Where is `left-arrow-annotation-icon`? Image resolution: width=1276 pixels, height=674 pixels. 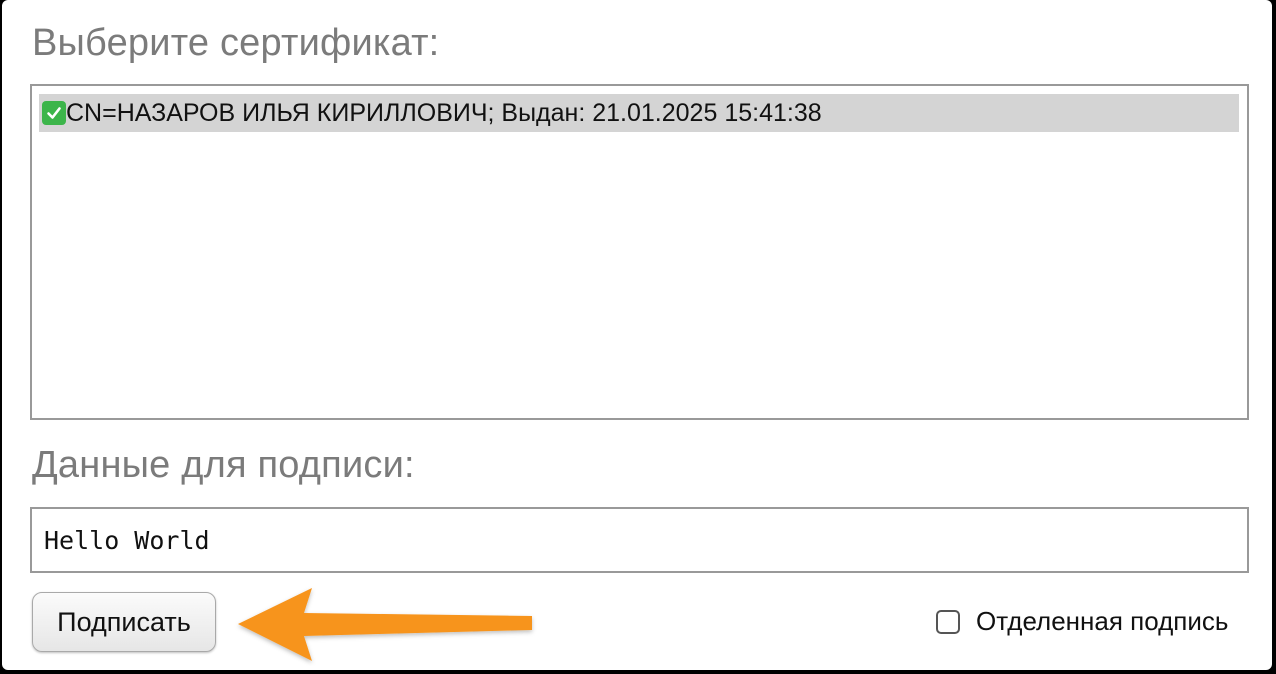 left-arrow-annotation-icon is located at coordinates (385, 624).